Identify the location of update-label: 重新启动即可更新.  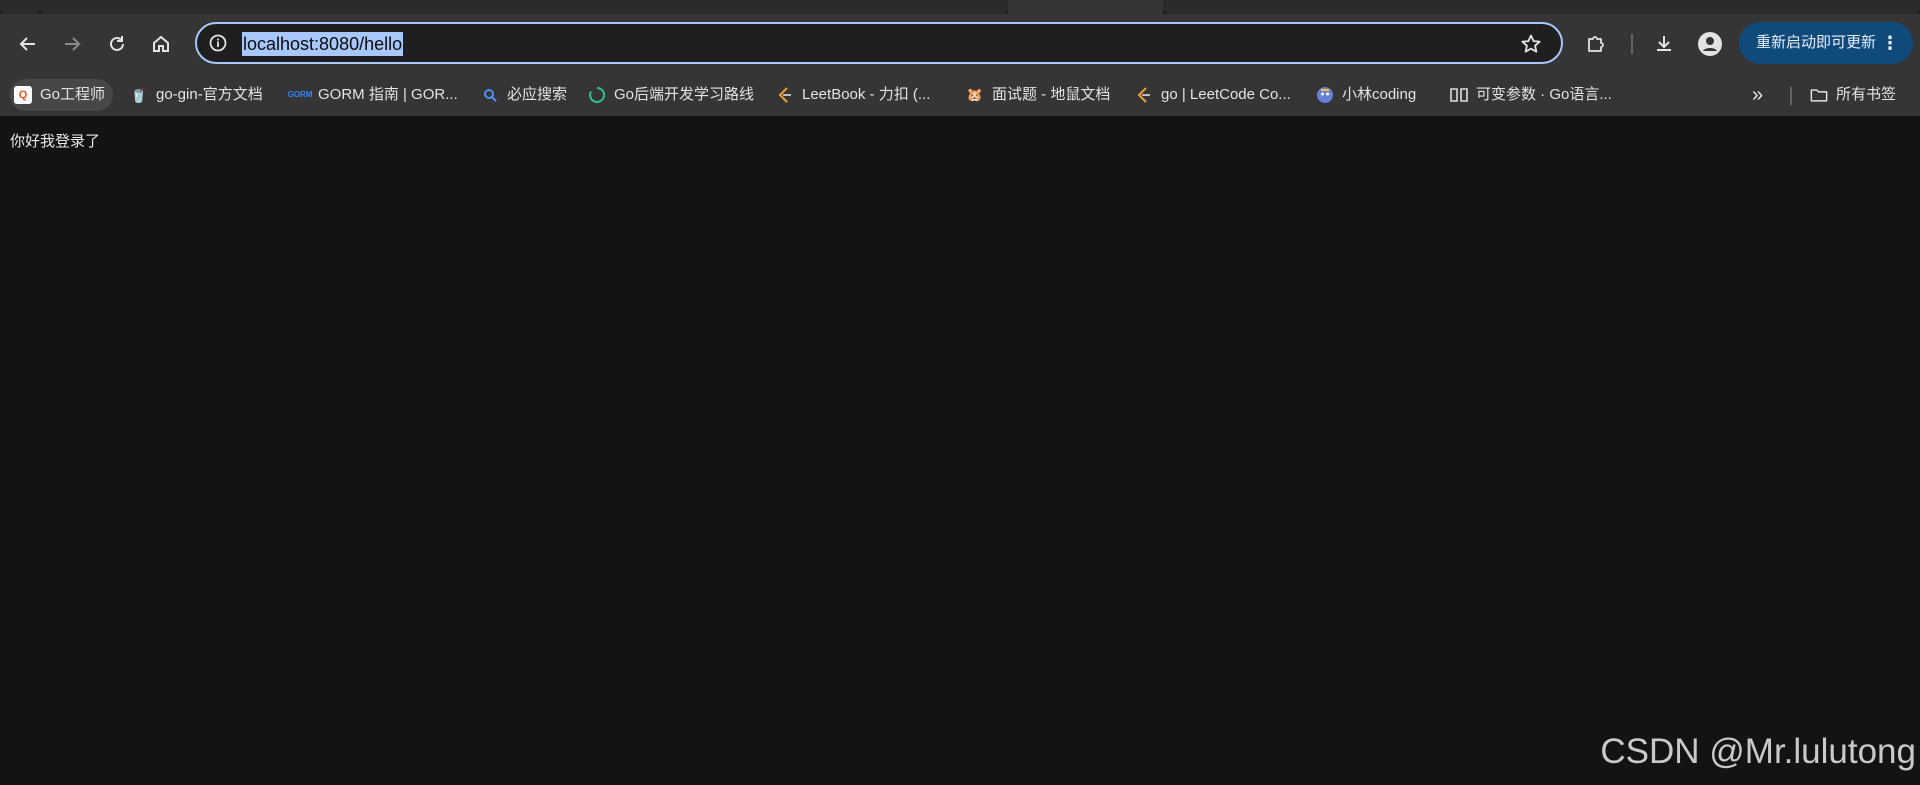
(1816, 42).